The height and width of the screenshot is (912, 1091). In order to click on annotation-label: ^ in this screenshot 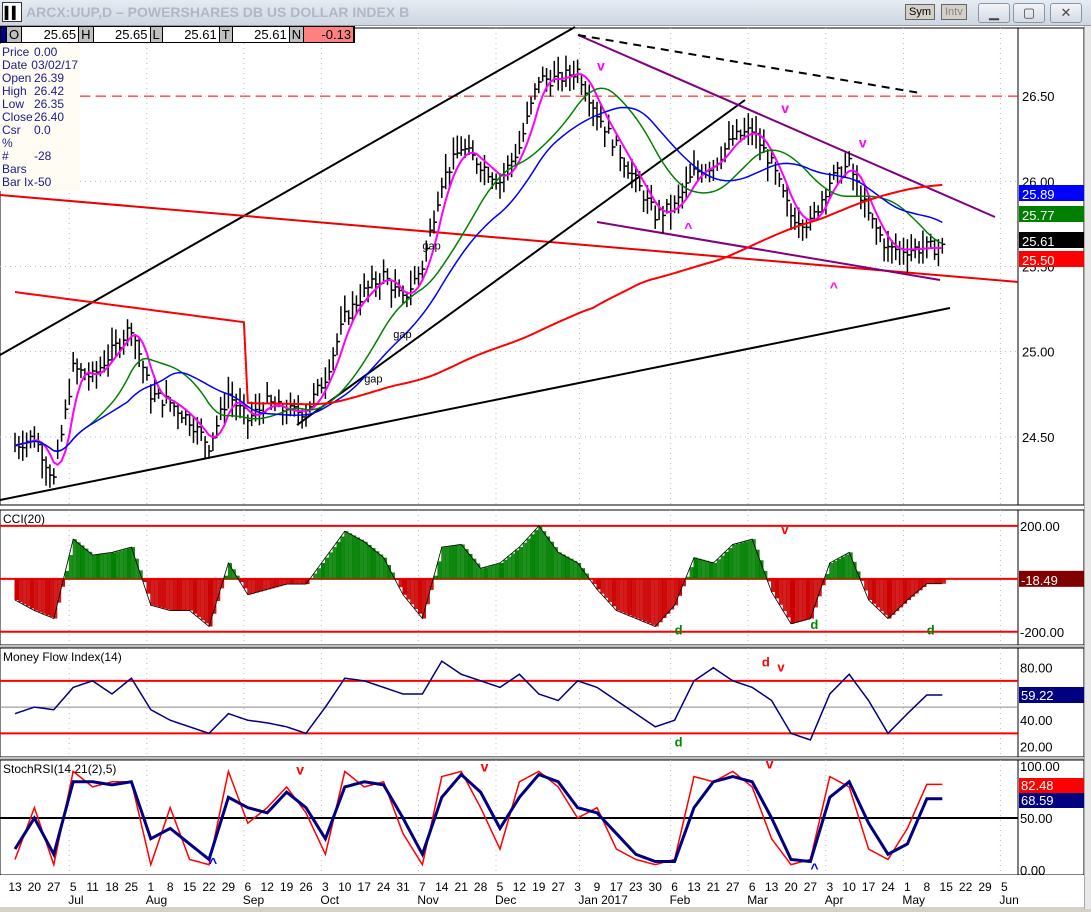, I will do `click(834, 287)`.